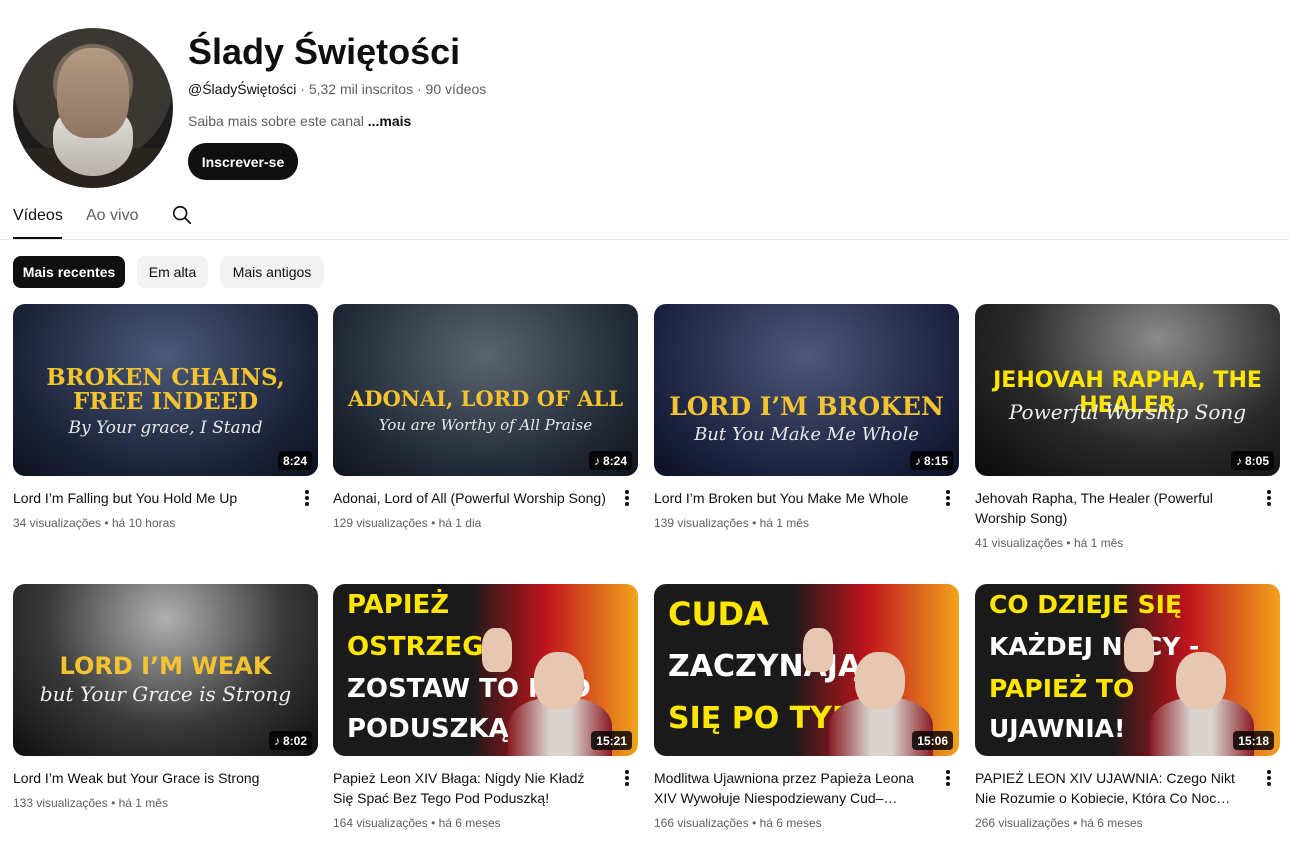 Image resolution: width=1289 pixels, height=846 pixels. Describe the element at coordinates (90, 803) in the screenshot. I see `video-stats: 133 visualizações • há 1 mês` at that location.